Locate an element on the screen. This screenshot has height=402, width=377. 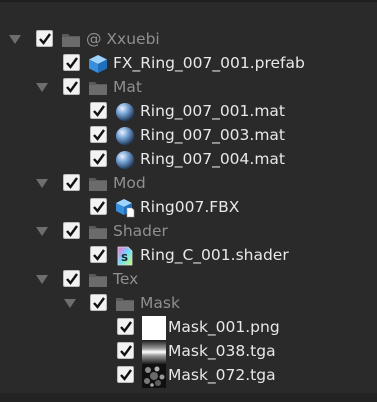
tree-row-prefab: FX_Ring_007_001.prefab is located at coordinates (188, 64).